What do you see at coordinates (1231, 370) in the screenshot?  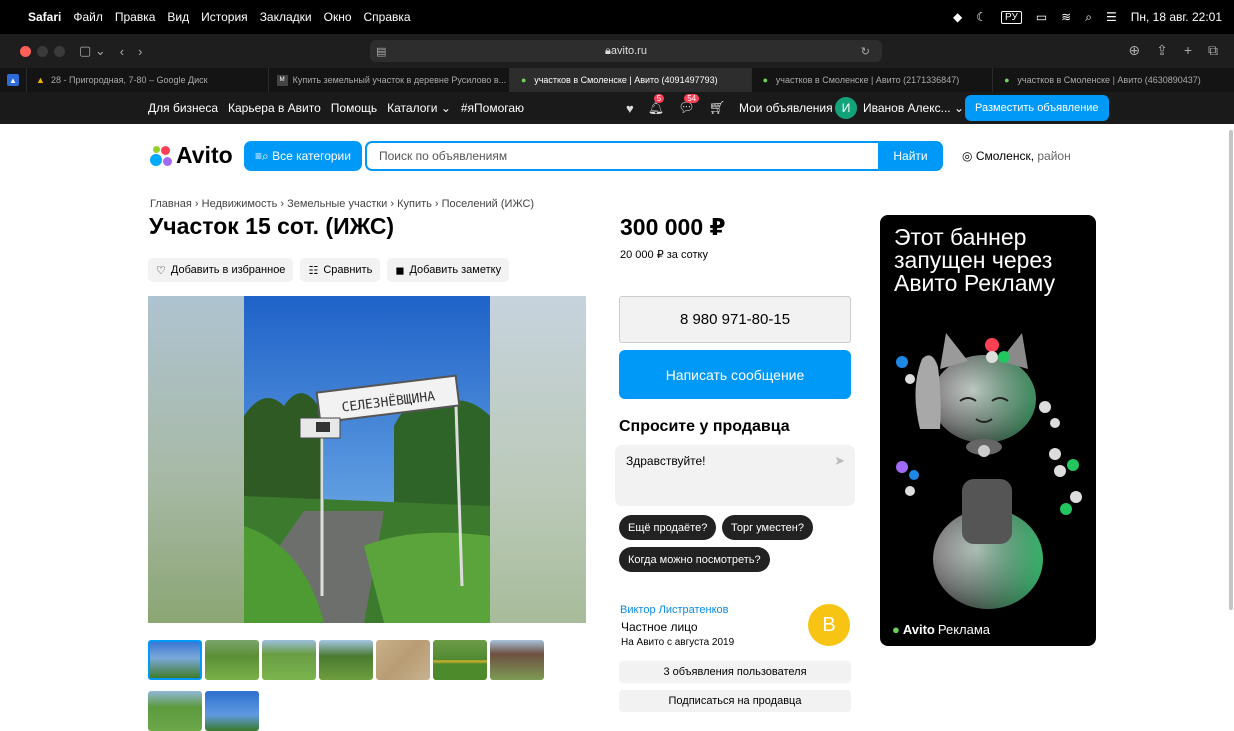 I see `scrollbar-thumb` at bounding box center [1231, 370].